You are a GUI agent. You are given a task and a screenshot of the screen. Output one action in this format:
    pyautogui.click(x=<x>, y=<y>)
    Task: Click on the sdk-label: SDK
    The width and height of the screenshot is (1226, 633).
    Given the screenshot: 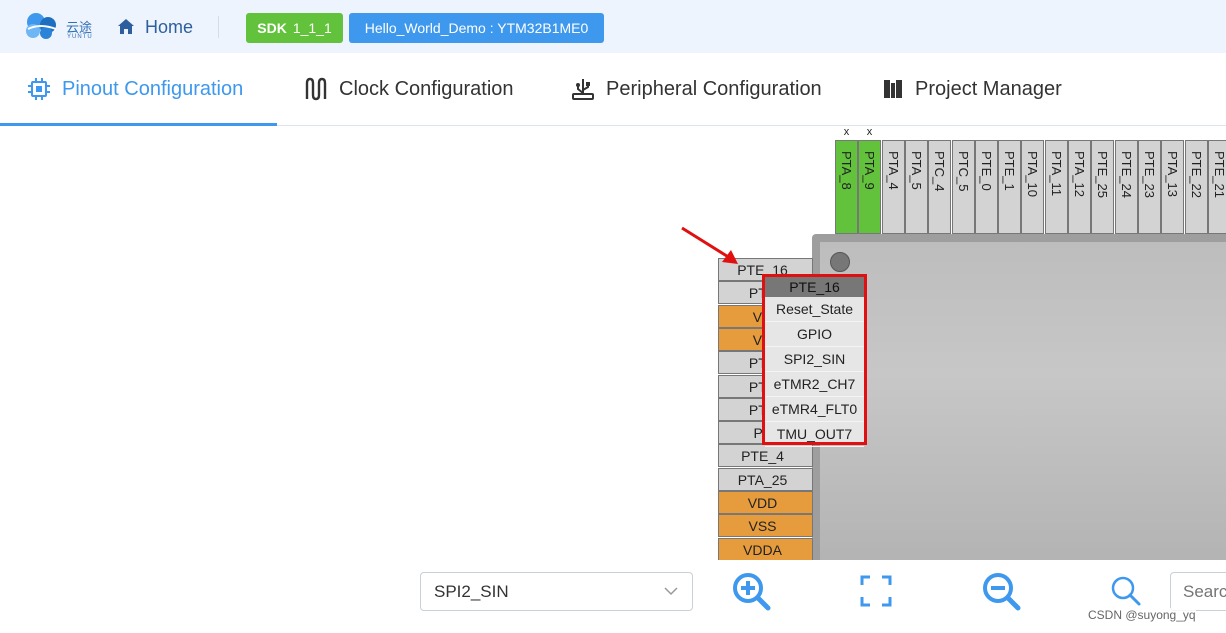 What is the action you would take?
    pyautogui.click(x=272, y=28)
    